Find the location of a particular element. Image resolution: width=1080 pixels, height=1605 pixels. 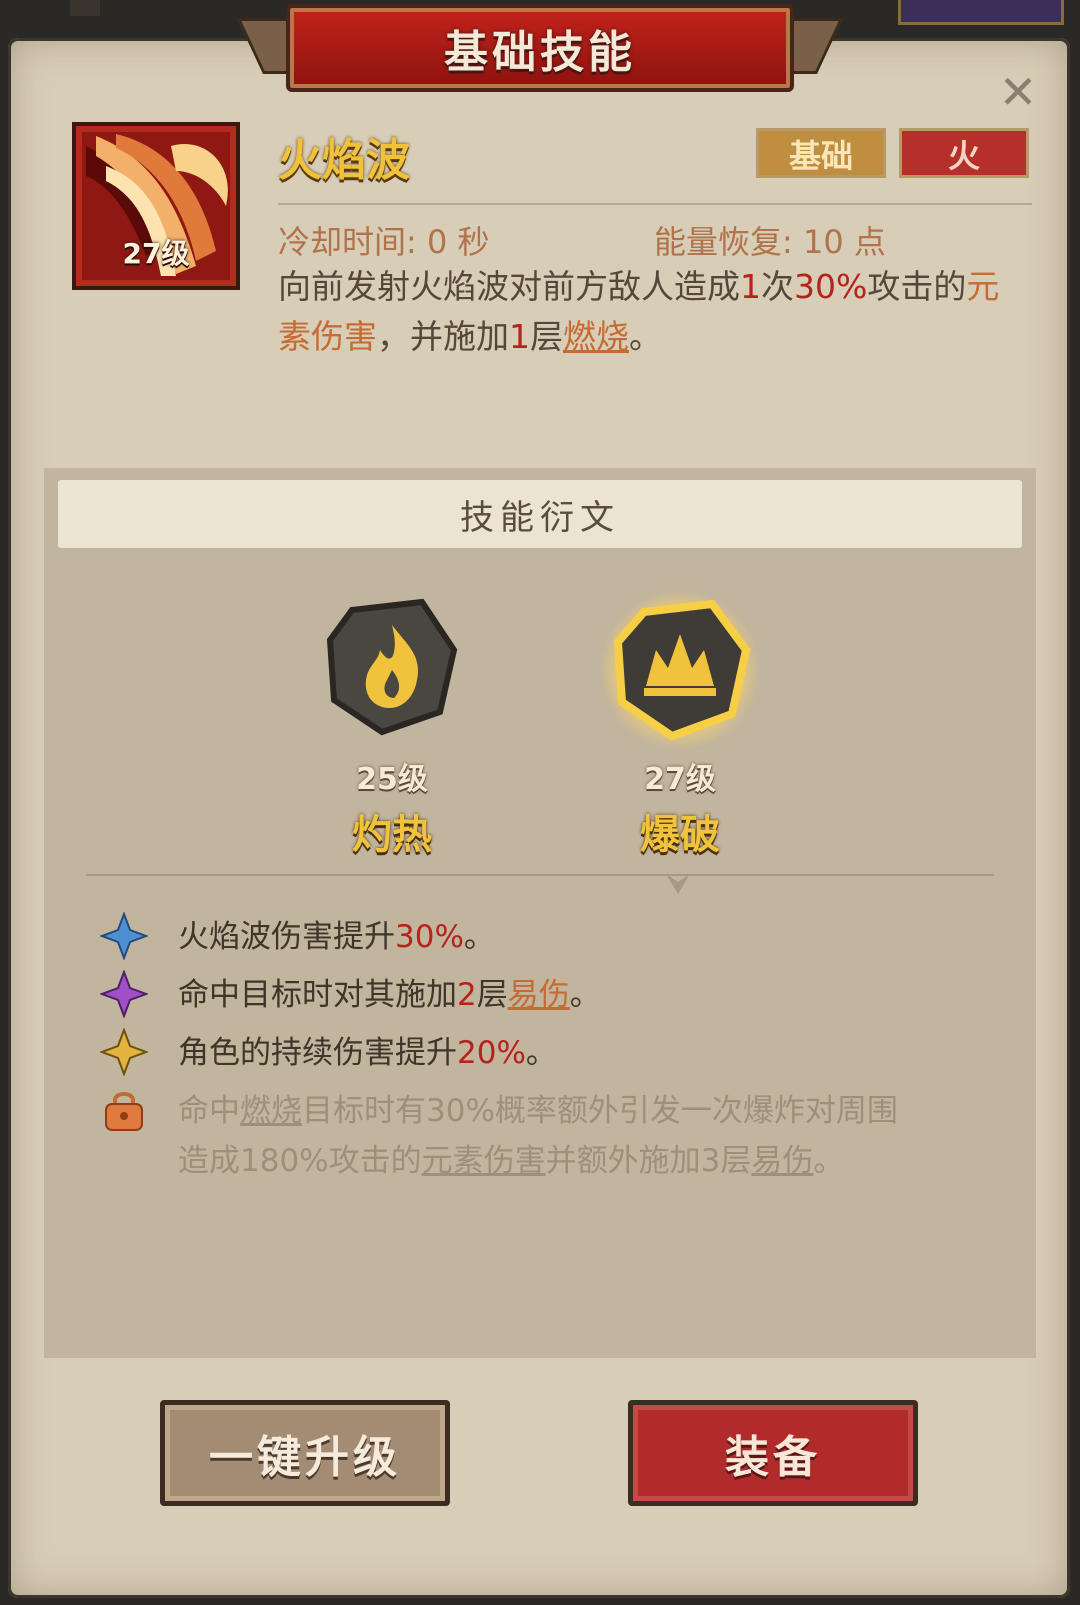

top-left-decoration is located at coordinates (85, 8).